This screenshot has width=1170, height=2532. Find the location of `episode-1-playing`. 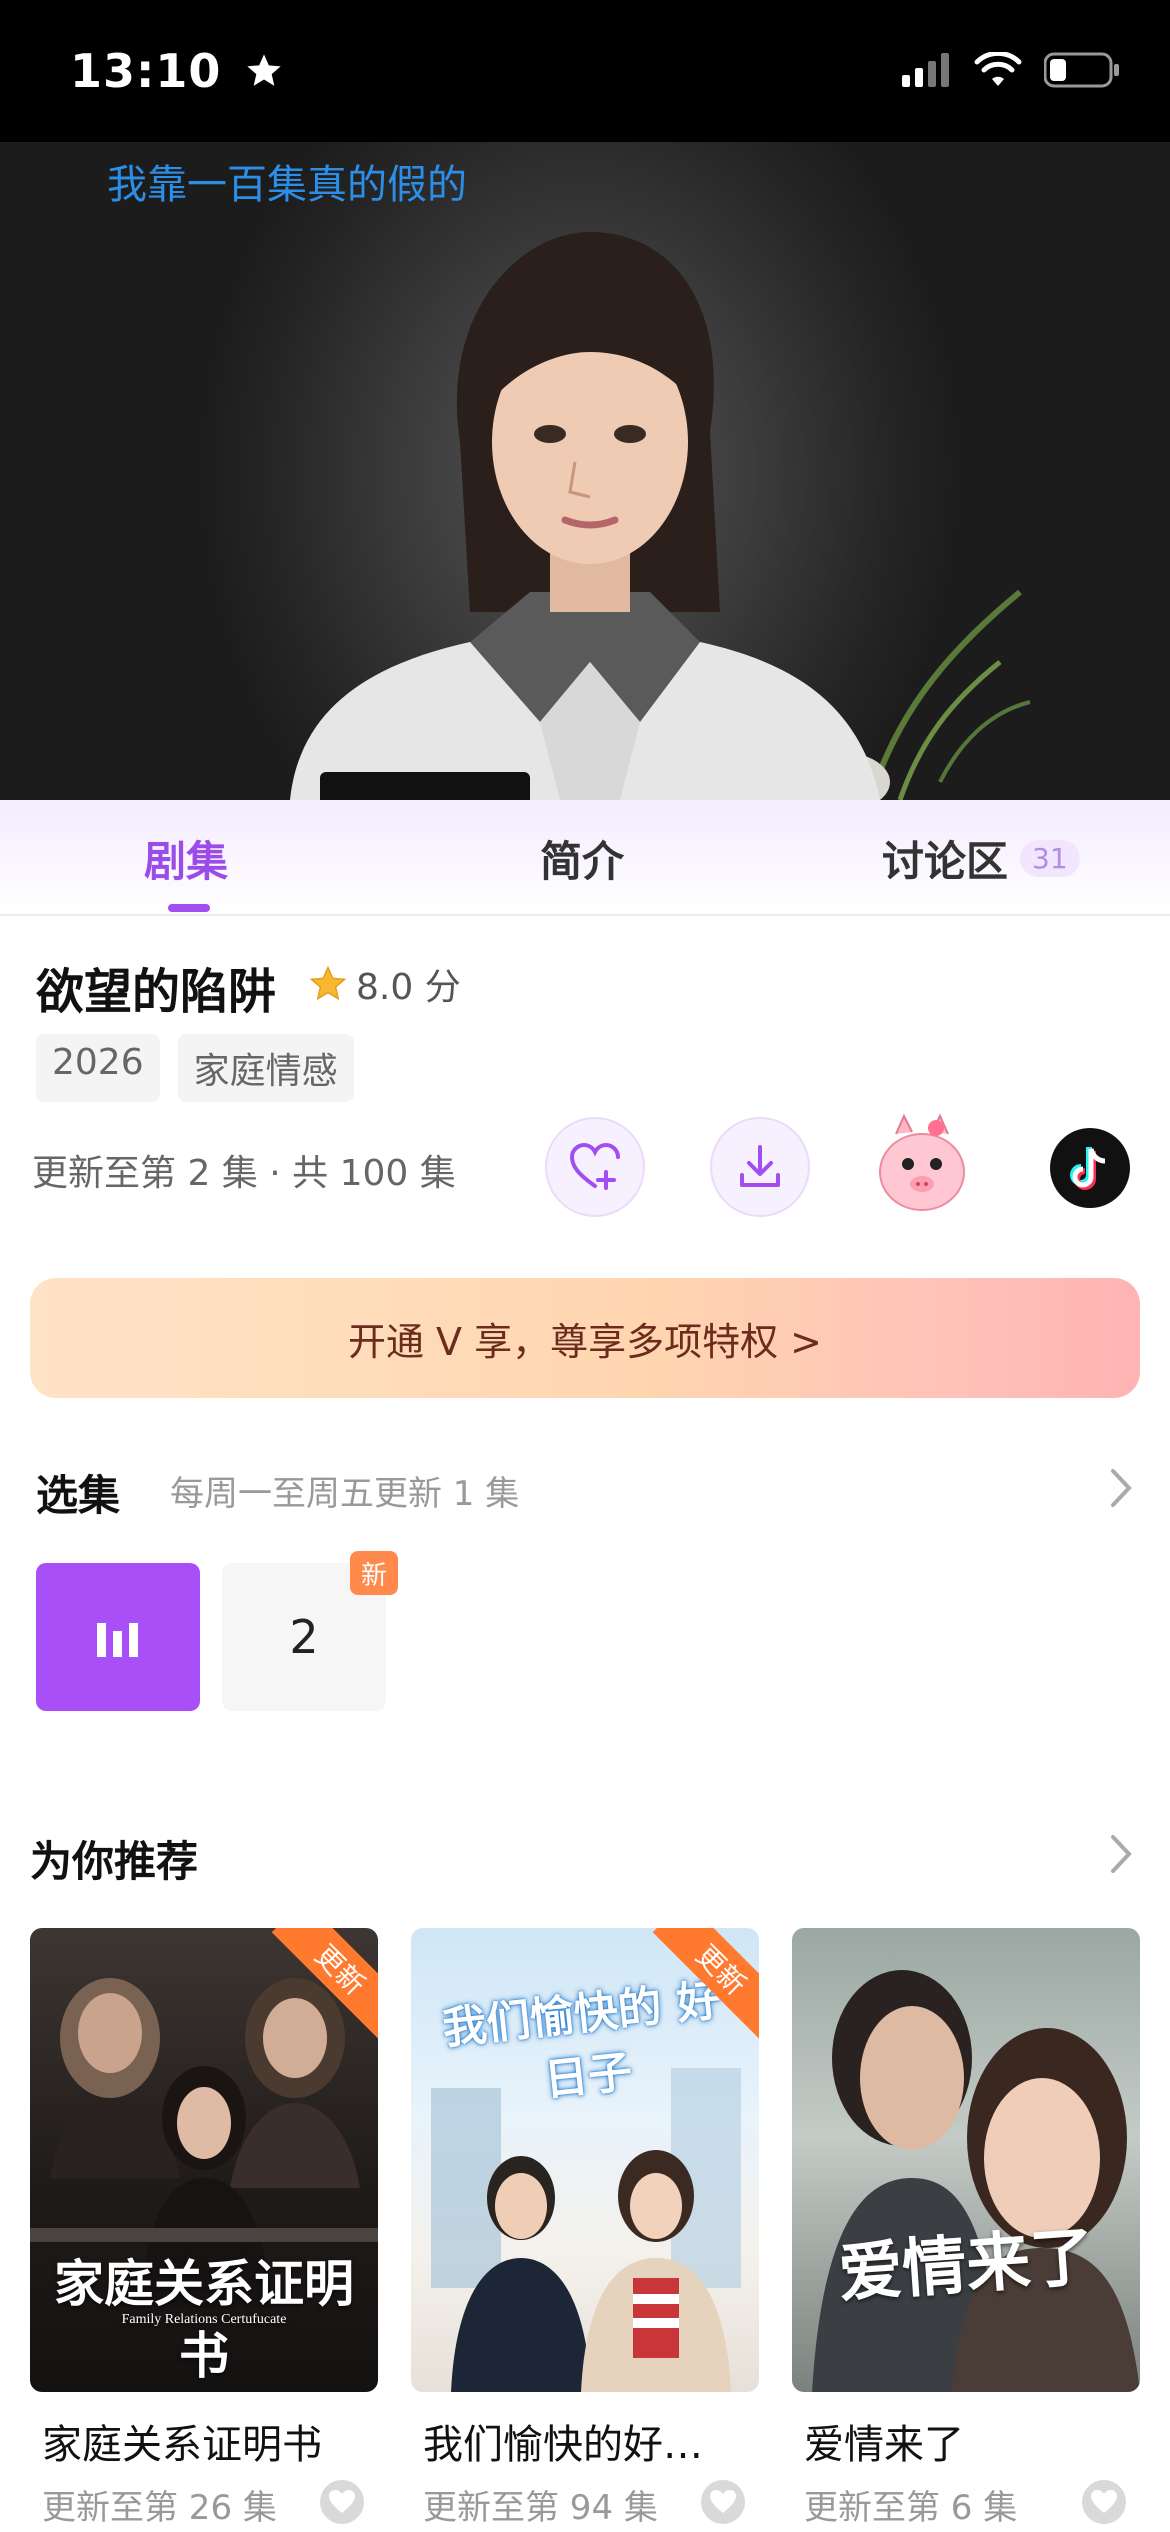

episode-1-playing is located at coordinates (118, 1637).